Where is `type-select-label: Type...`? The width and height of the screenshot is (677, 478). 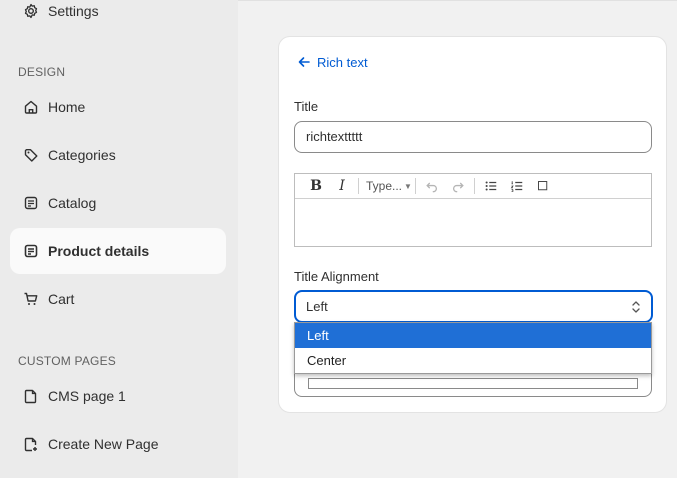
type-select-label: Type... is located at coordinates (384, 186).